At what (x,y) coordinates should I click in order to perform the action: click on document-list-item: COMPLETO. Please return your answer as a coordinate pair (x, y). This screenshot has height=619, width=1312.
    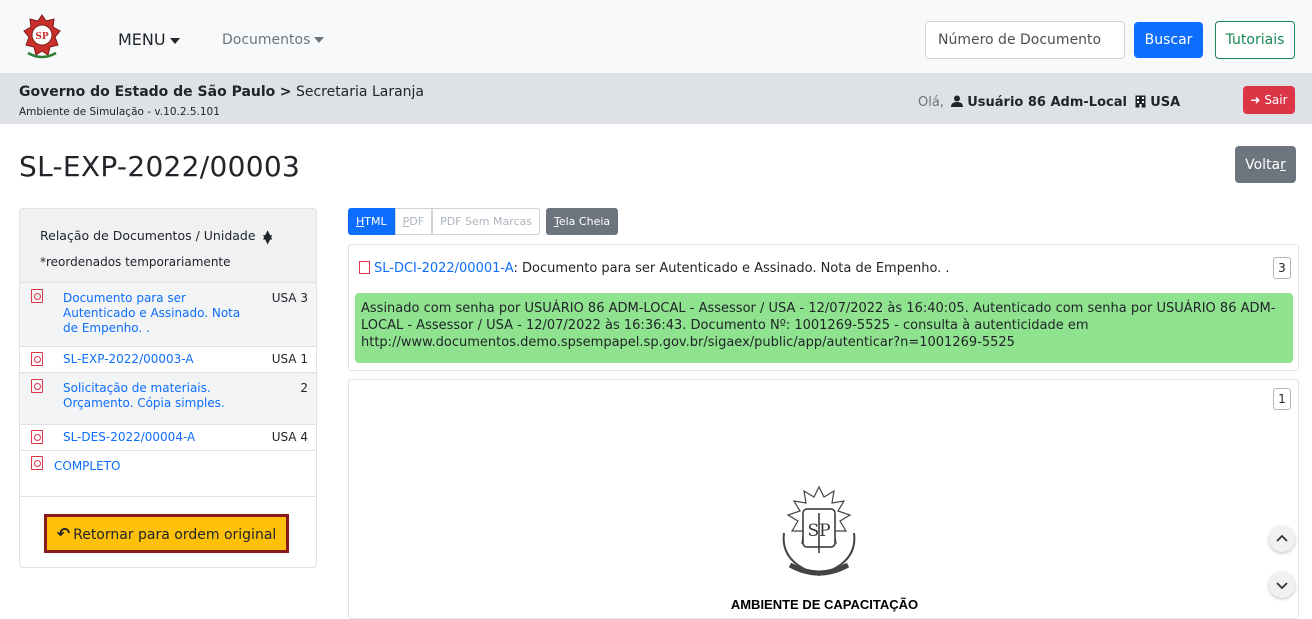
    Looking at the image, I should click on (168, 465).